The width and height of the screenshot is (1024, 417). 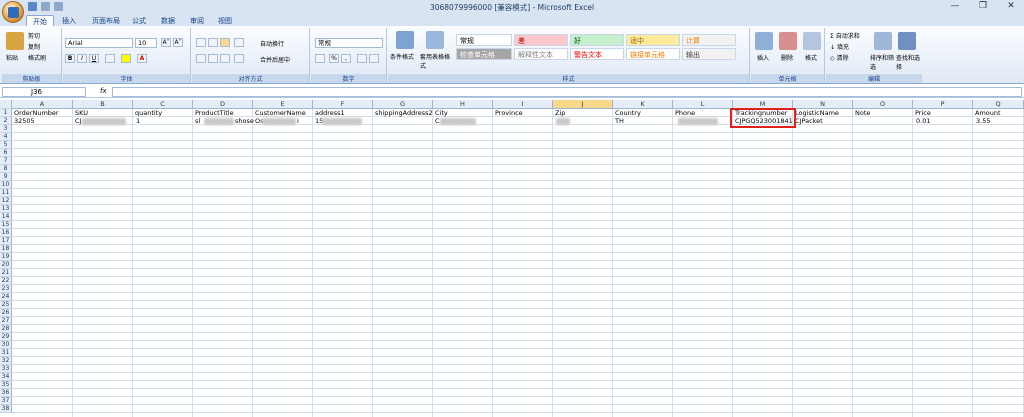 What do you see at coordinates (213, 58) in the screenshot?
I see `align-center-icon` at bounding box center [213, 58].